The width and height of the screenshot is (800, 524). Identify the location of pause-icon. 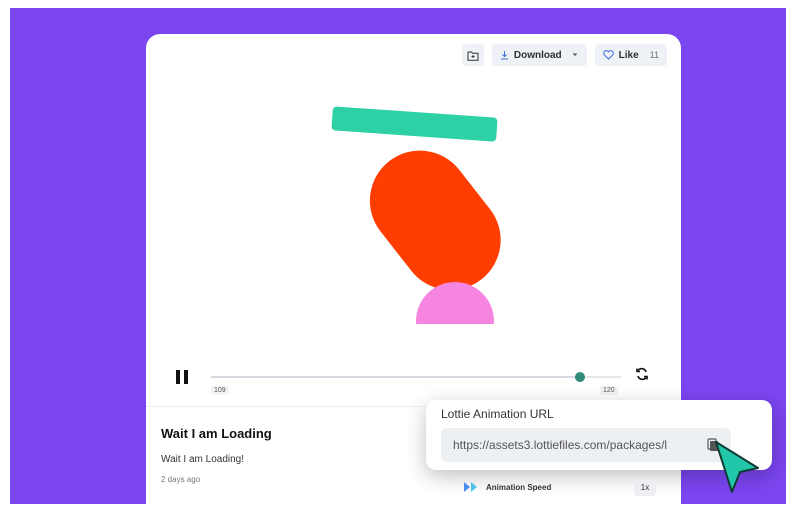
(178, 377).